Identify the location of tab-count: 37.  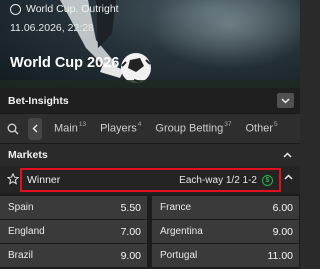
(228, 125).